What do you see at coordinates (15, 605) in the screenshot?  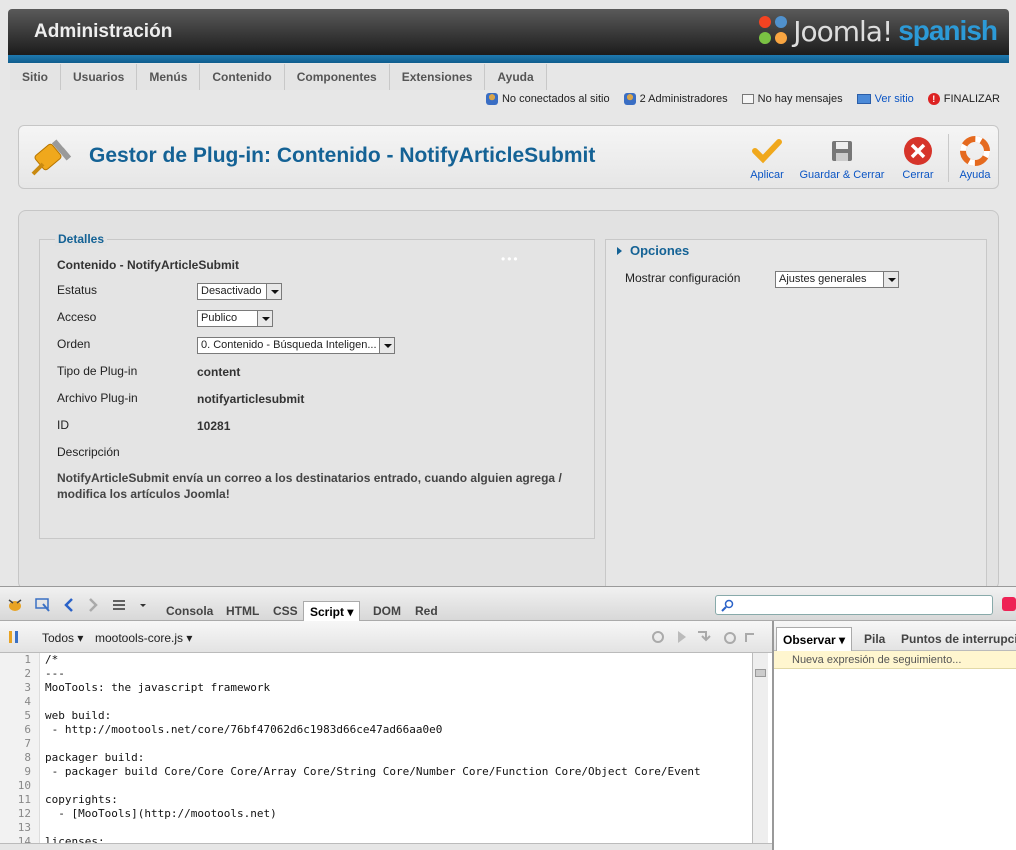 I see `firebug-bug-icon` at bounding box center [15, 605].